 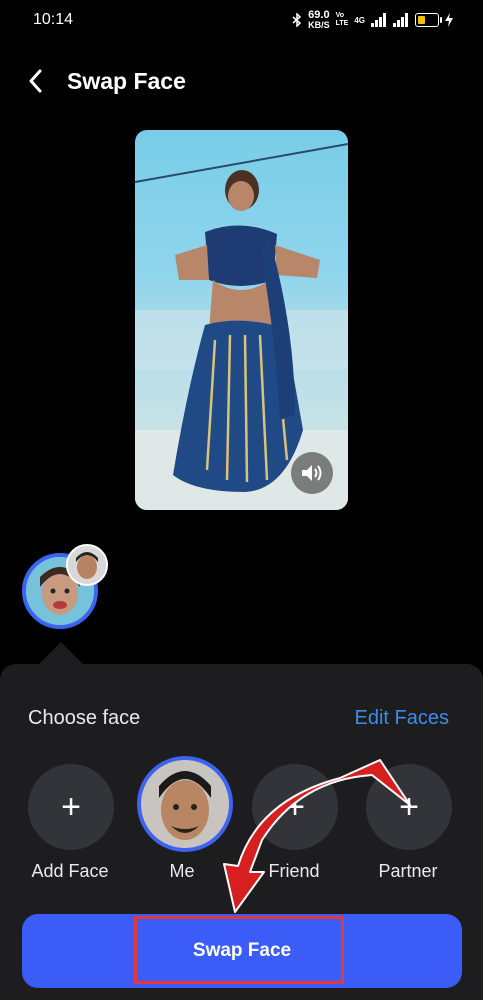 I want to click on speaker-icon, so click(x=312, y=473).